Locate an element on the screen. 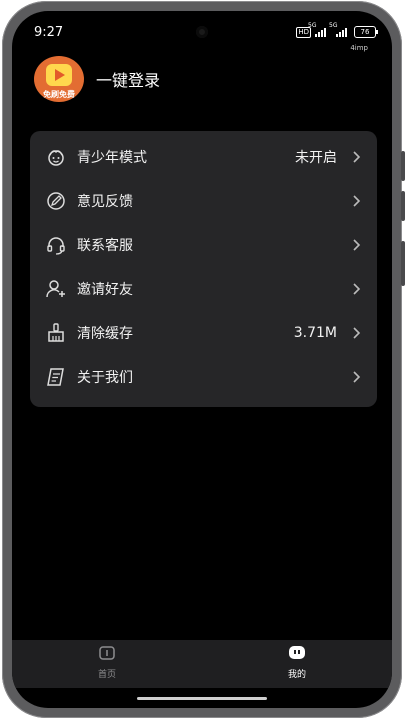  power-button is located at coordinates (403, 263).